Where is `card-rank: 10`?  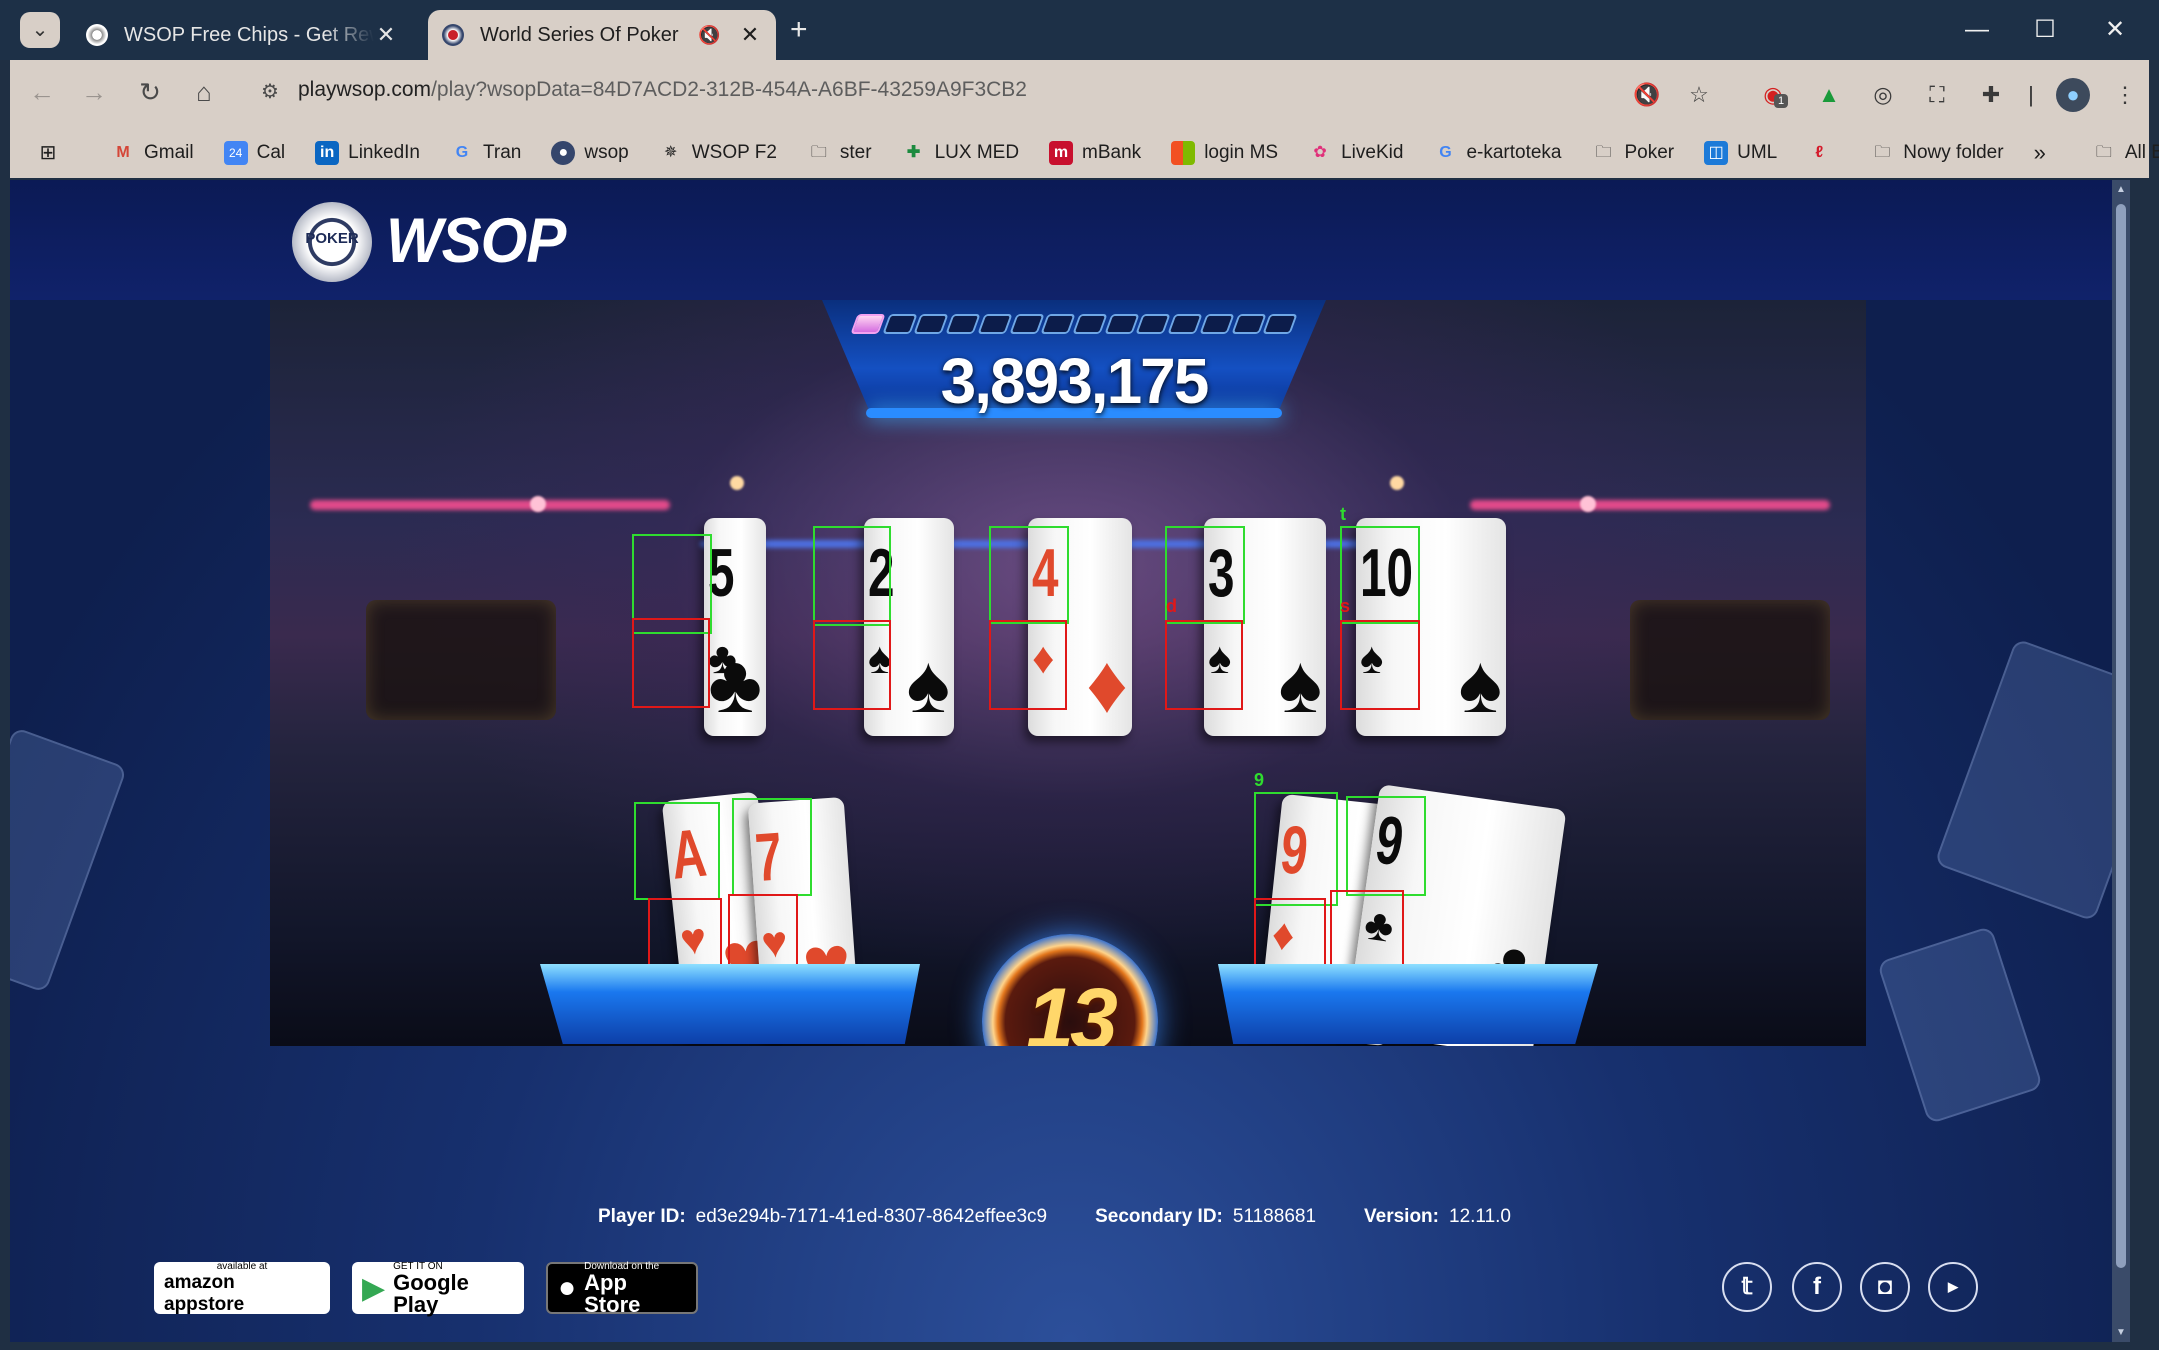 card-rank: 10 is located at coordinates (1386, 573).